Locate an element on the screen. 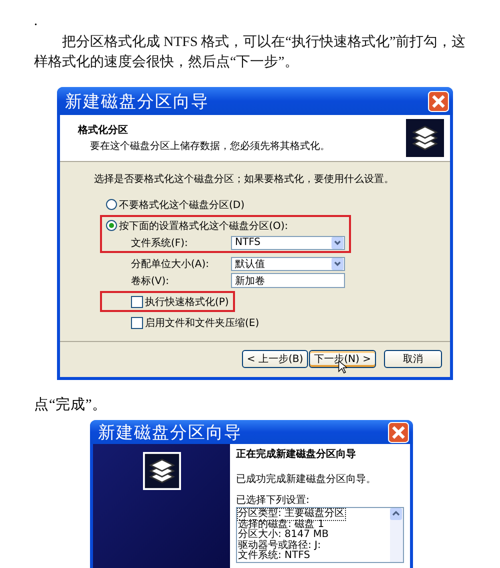  instruction-paragraph: 把分区格式化成 NTFS 格式，可以在“执行快速格式化”前打勾，这样格式化的速度会很快，然后点“下一步”。 is located at coordinates (250, 52).